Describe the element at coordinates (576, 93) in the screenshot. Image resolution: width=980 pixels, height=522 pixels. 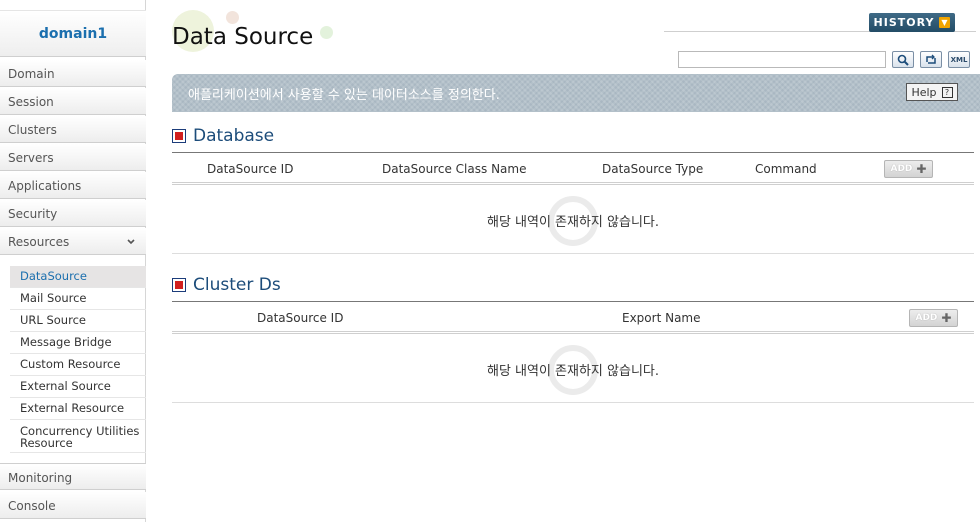
I see `description-bar: 애플리케이션에서 사용할 수 있는 데이터소스를 정의한다. Help ?` at that location.